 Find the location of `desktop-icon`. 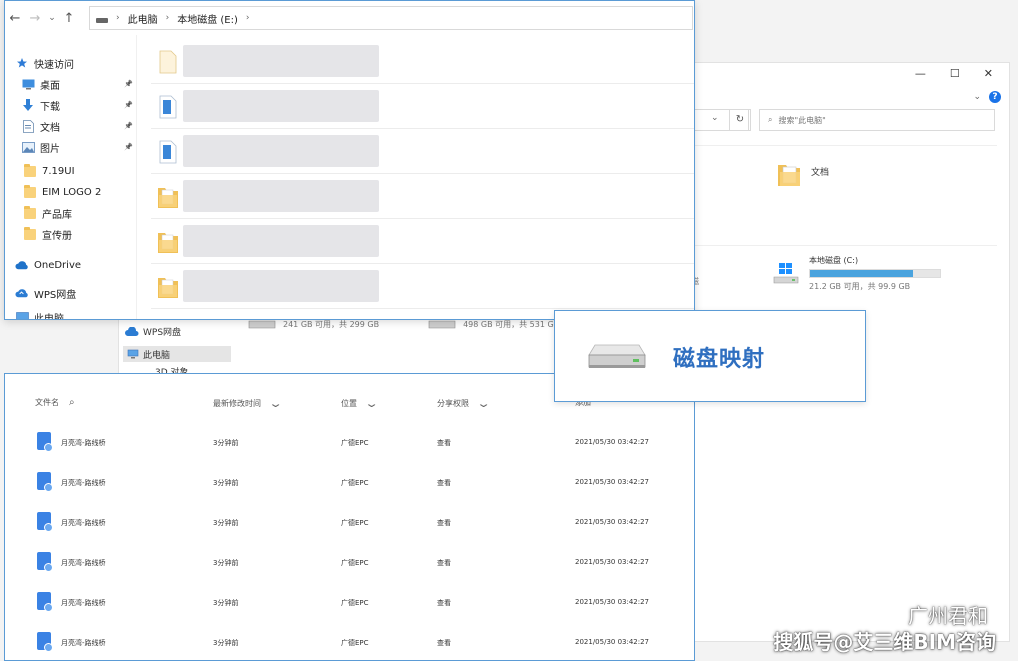

desktop-icon is located at coordinates (28, 84).